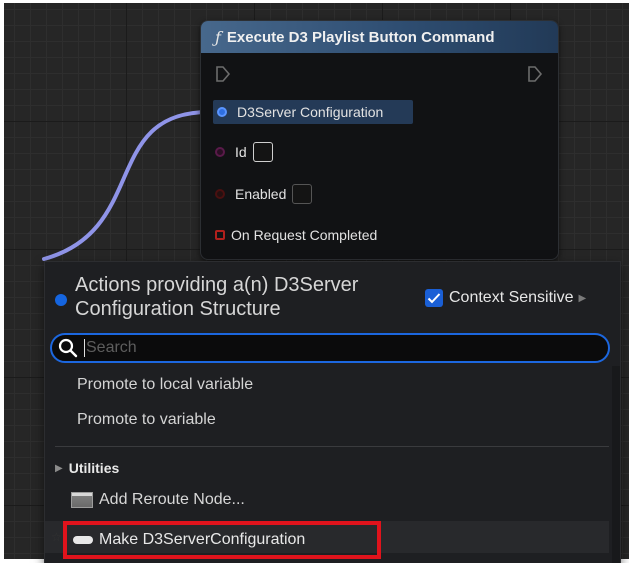 This screenshot has width=629, height=563. I want to click on menu-item-make-d3serverconfiguration: Make D3ServerConfiguration, so click(222, 540).